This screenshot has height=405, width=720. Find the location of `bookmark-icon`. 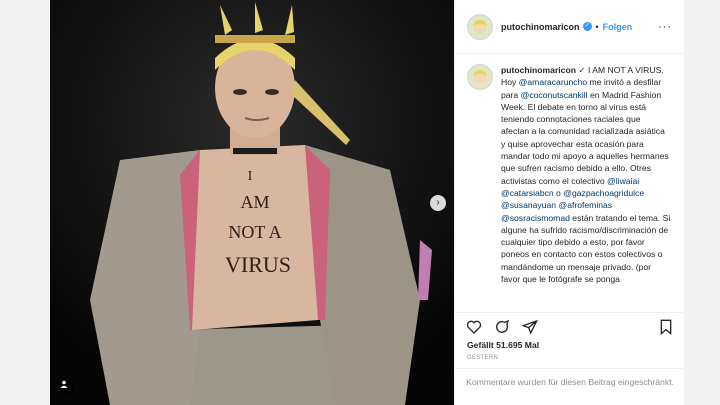

bookmark-icon is located at coordinates (666, 327).